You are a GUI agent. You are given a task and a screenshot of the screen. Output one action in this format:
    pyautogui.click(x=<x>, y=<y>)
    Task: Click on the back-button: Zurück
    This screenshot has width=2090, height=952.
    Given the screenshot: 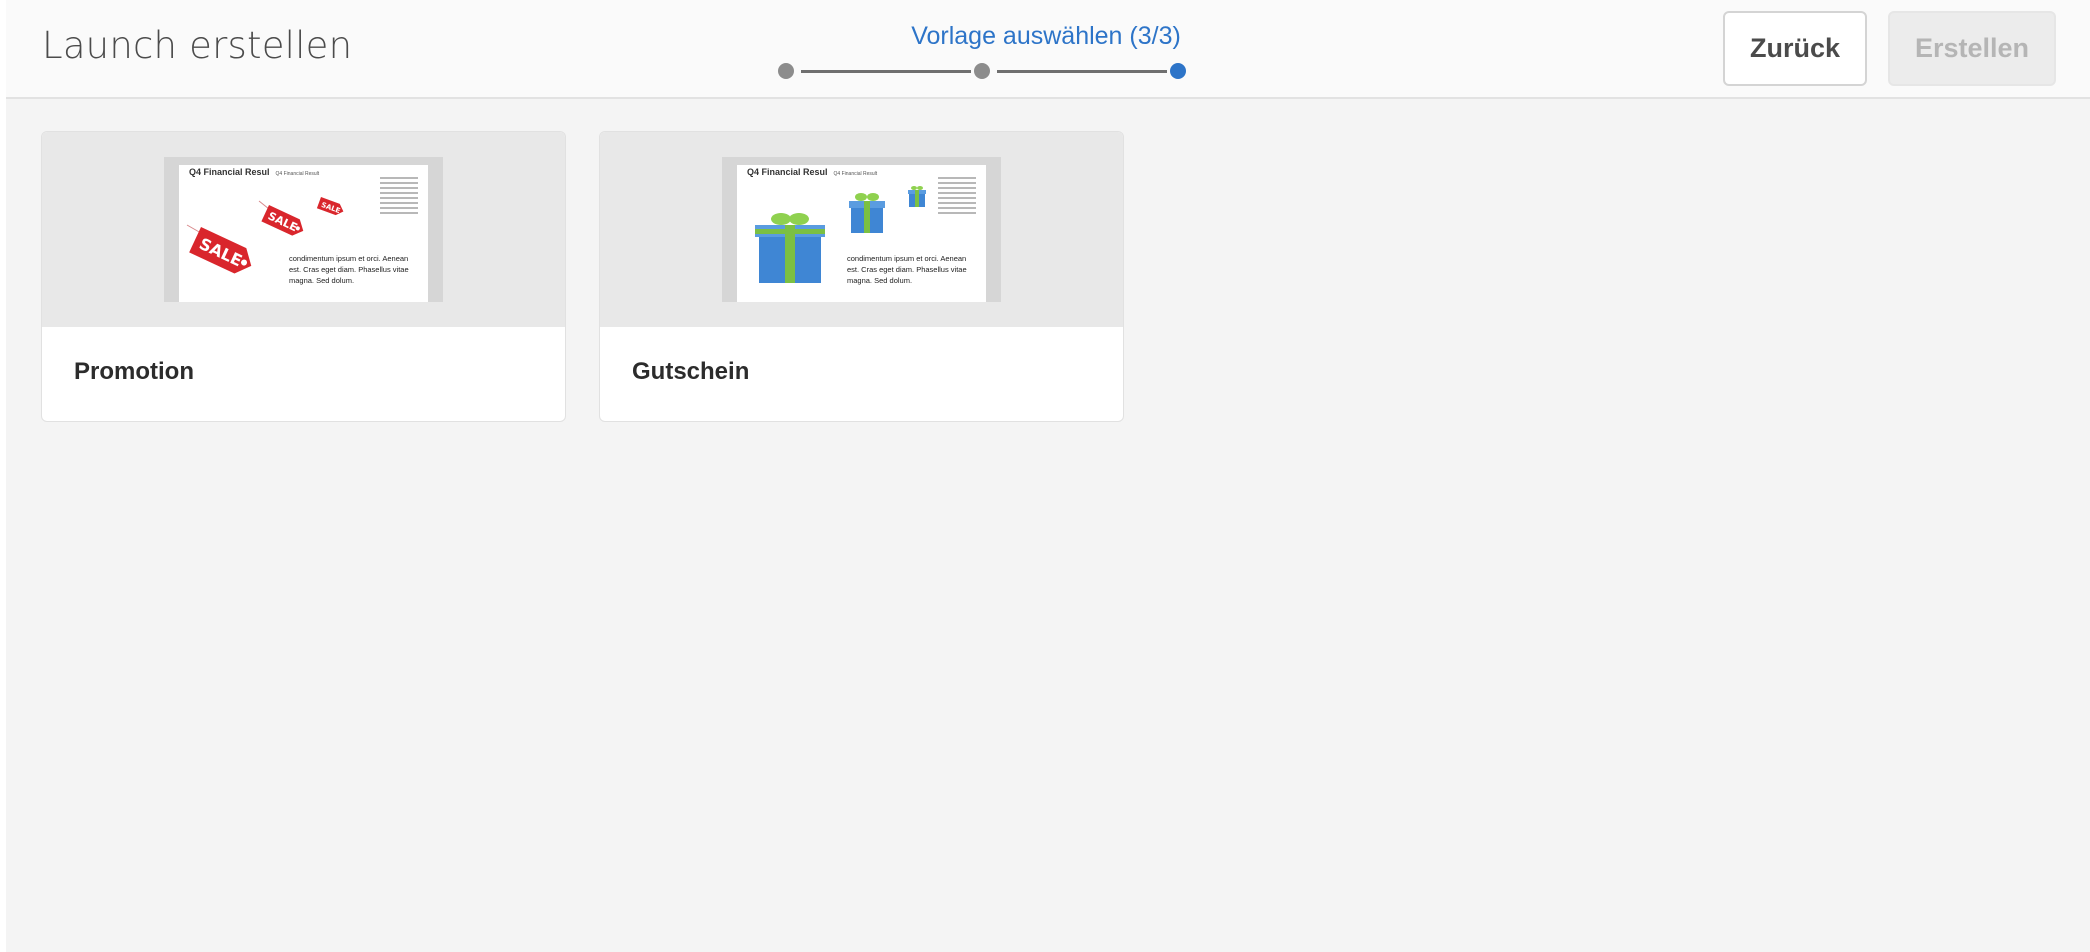 What is the action you would take?
    pyautogui.click(x=1795, y=48)
    